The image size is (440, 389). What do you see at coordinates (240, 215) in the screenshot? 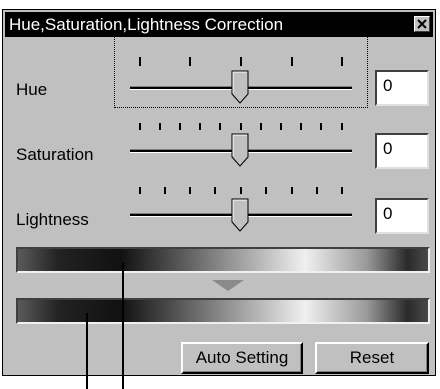
I see `lightness-slider-thumb-icon` at bounding box center [240, 215].